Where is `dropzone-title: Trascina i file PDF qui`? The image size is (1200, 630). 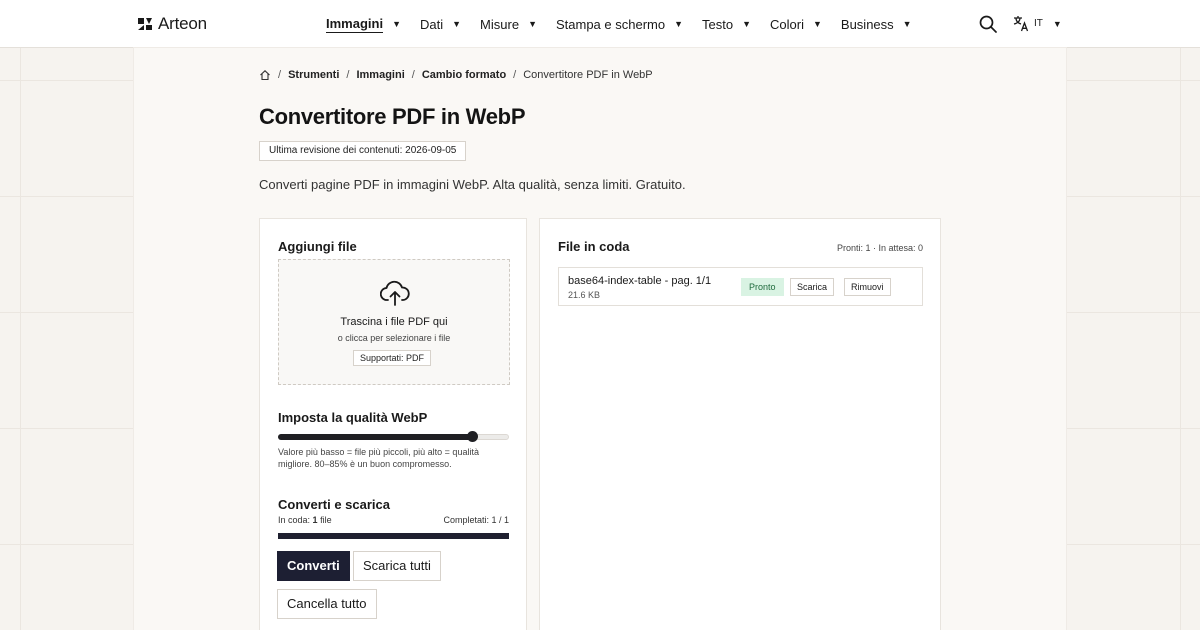 dropzone-title: Trascina i file PDF qui is located at coordinates (394, 322).